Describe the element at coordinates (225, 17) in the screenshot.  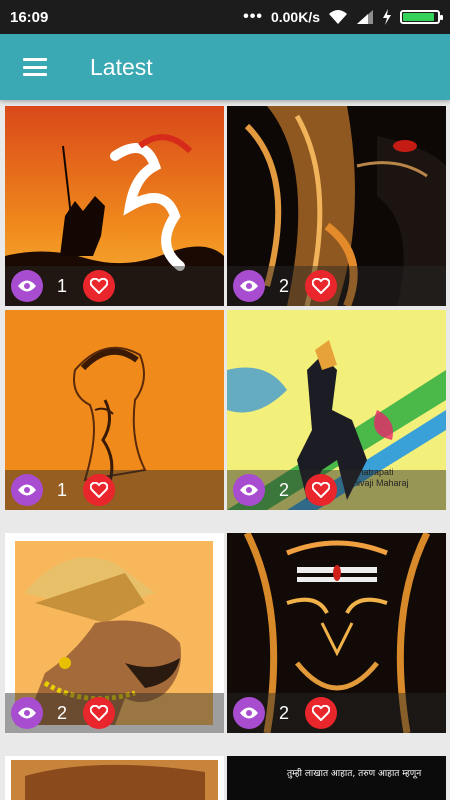
I see `status-bar: 16:09 ••• 0.00K/s` at that location.